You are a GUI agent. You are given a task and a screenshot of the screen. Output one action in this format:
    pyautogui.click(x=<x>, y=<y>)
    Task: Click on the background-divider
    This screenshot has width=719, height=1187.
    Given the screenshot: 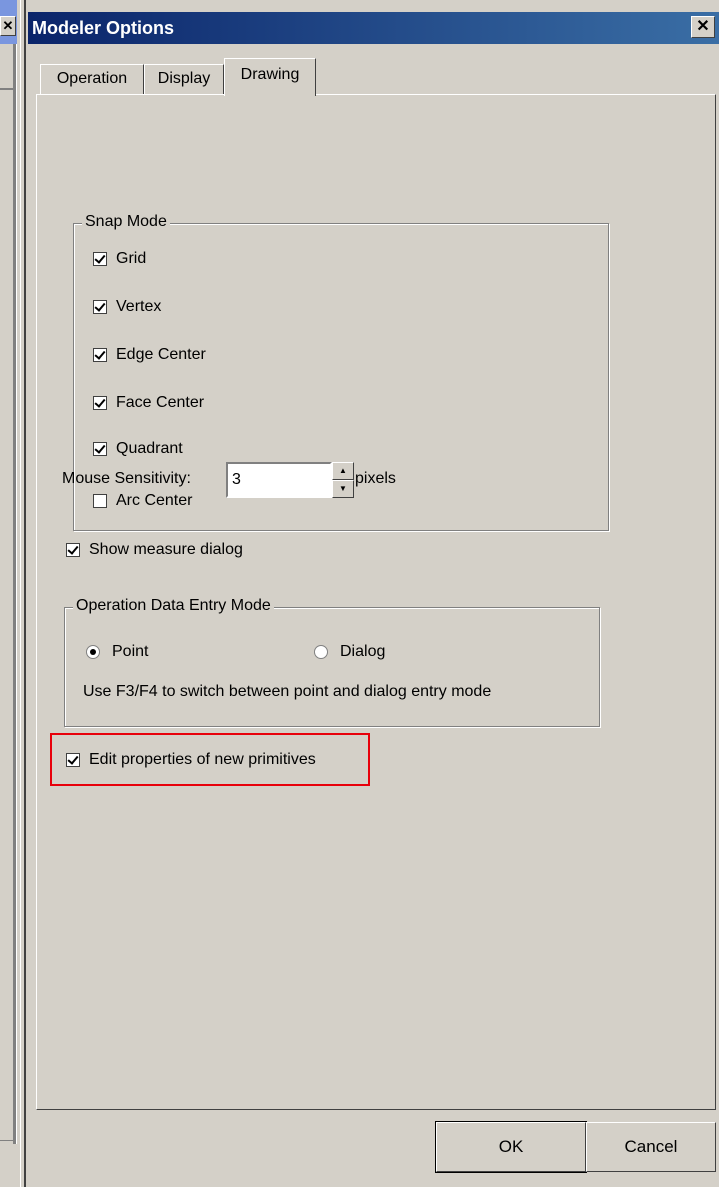 What is the action you would take?
    pyautogui.click(x=6, y=89)
    